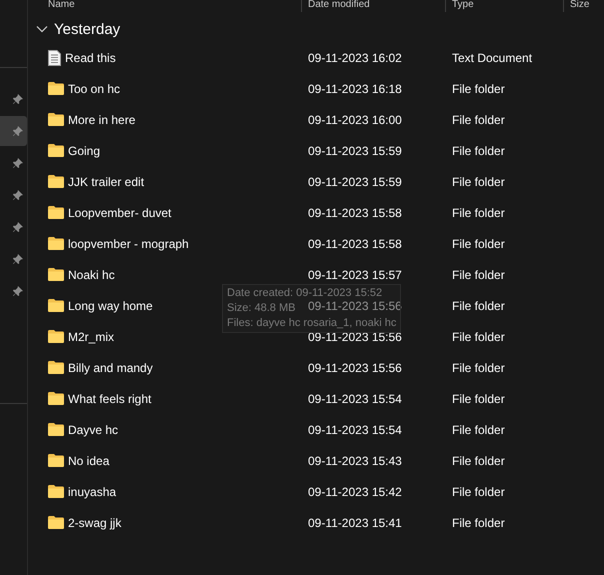 The image size is (604, 575). What do you see at coordinates (355, 461) in the screenshot?
I see `date-cell-text: 09-11-2023 15:43` at bounding box center [355, 461].